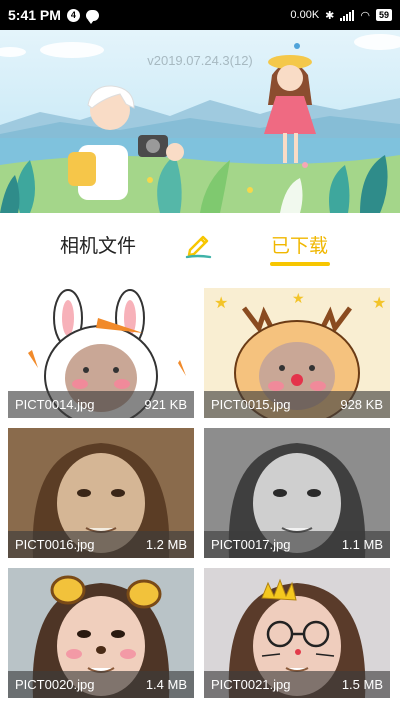 The width and height of the screenshot is (400, 711). Describe the element at coordinates (297, 633) in the screenshot. I see `photo-card: PICT0021.jpg 1.5 MB` at that location.